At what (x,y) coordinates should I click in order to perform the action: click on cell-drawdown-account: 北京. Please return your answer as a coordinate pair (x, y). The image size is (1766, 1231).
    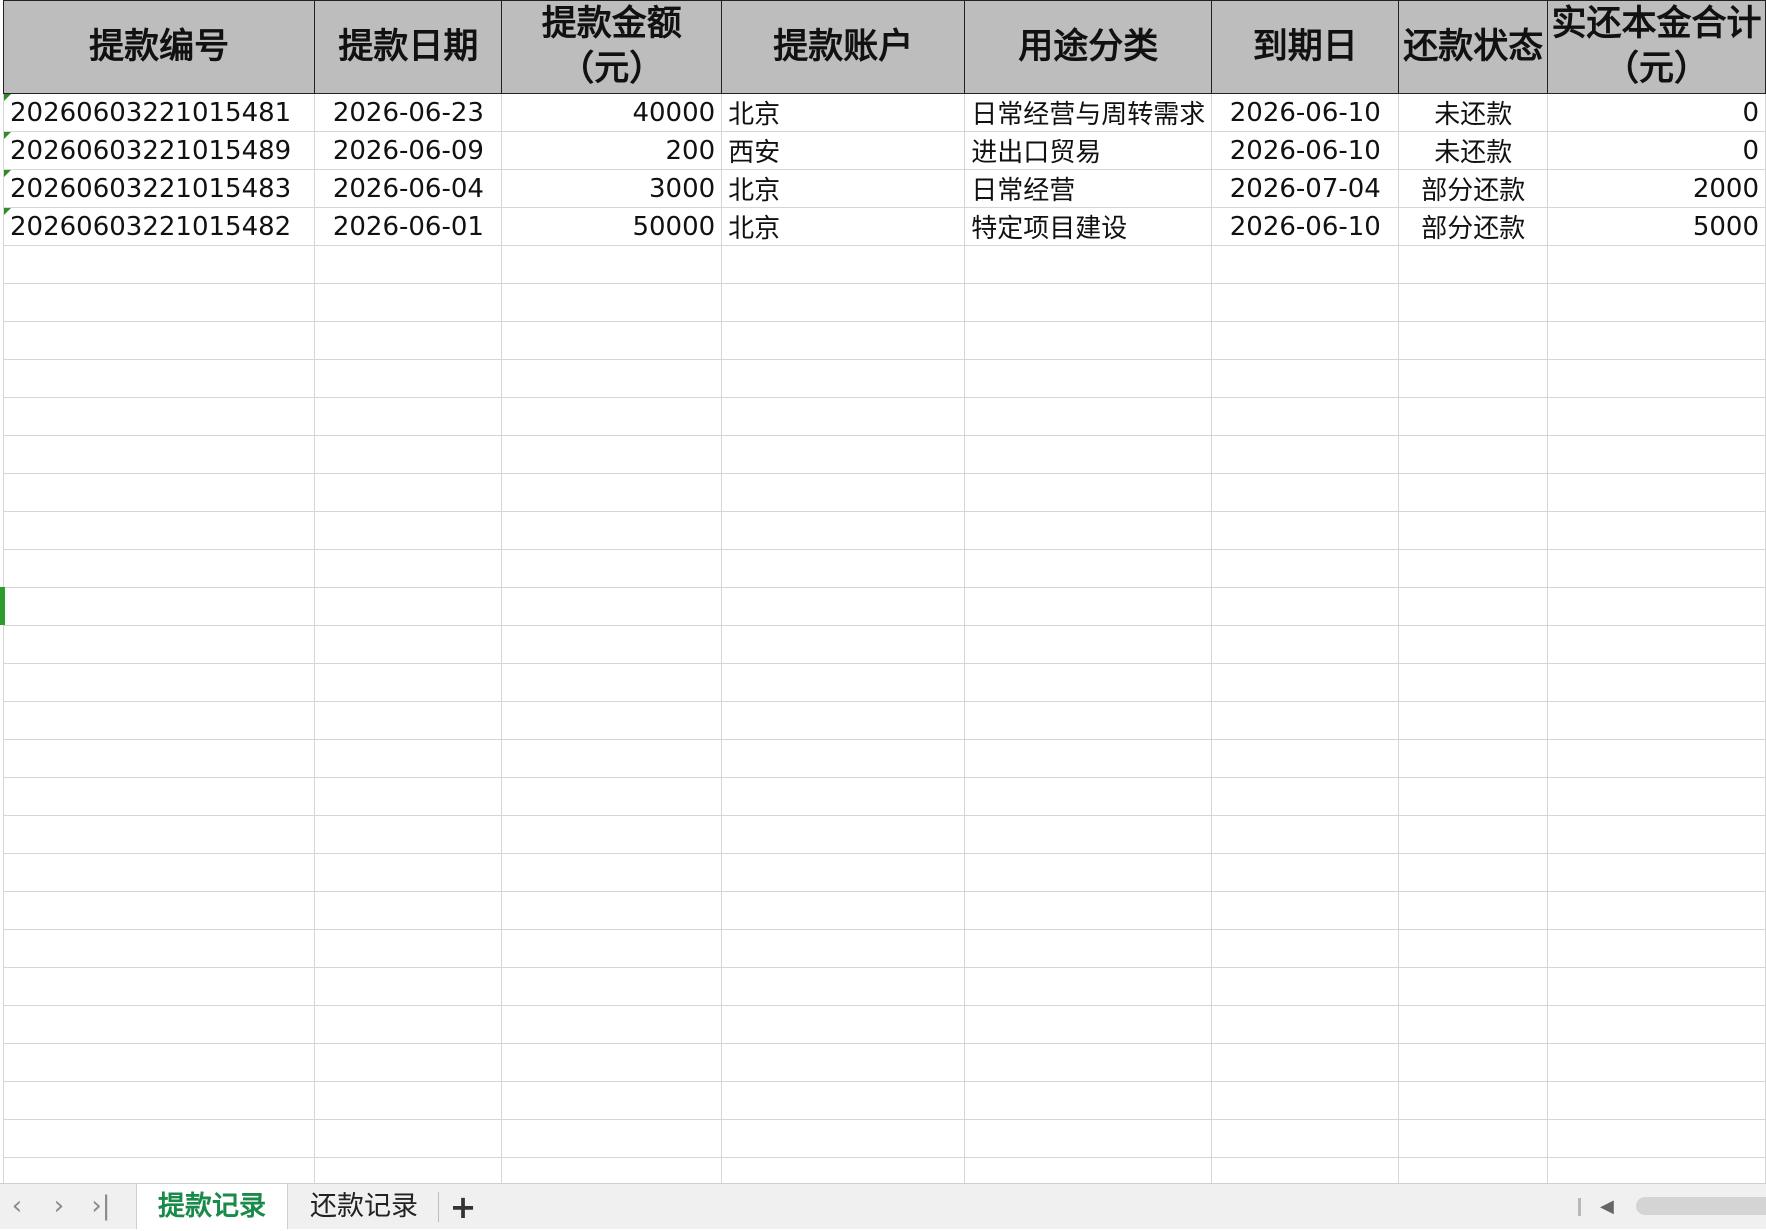
    Looking at the image, I should click on (843, 112).